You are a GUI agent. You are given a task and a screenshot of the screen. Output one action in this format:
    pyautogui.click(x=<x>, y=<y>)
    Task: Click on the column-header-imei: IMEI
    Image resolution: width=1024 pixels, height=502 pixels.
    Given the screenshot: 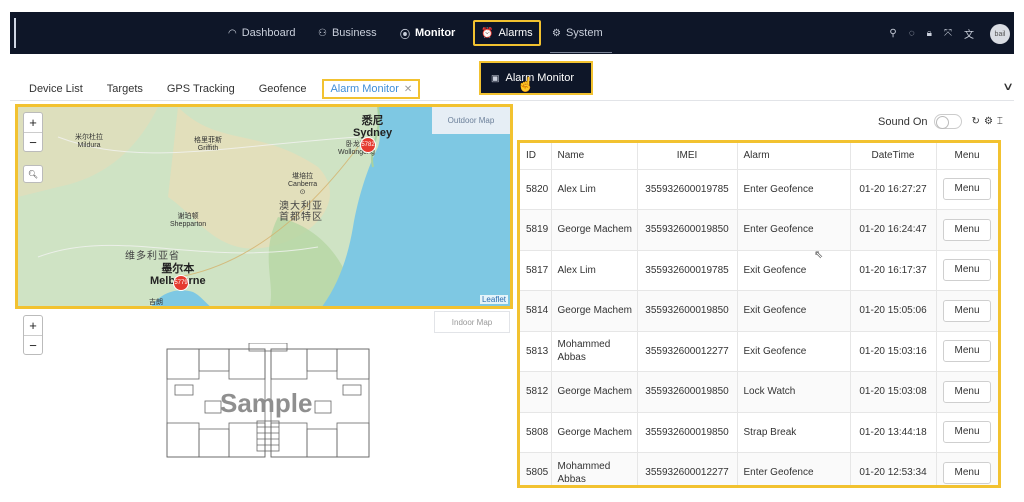 What is the action you would take?
    pyautogui.click(x=687, y=156)
    